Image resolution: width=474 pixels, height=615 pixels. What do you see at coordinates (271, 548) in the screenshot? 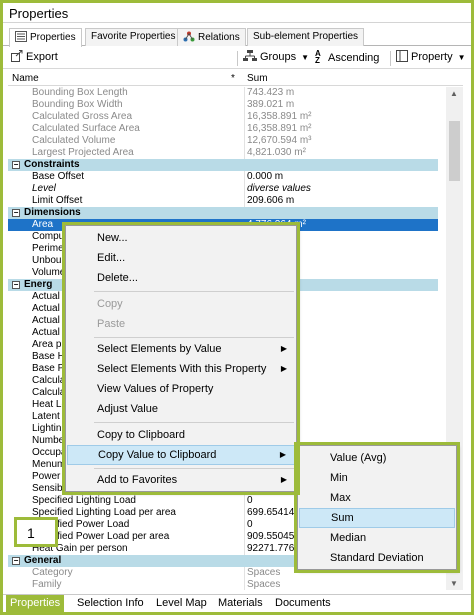
I see `property-value: 92271.776` at bounding box center [271, 548].